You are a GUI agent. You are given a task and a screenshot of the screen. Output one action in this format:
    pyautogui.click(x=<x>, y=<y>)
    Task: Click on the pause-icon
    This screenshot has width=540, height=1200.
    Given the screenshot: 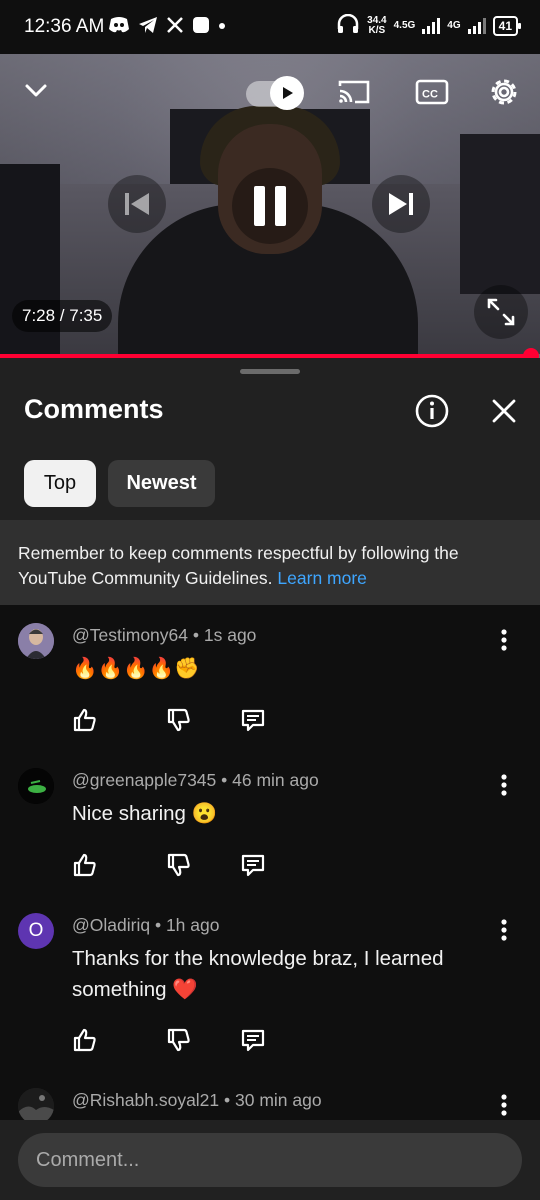 What is the action you would take?
    pyautogui.click(x=270, y=206)
    